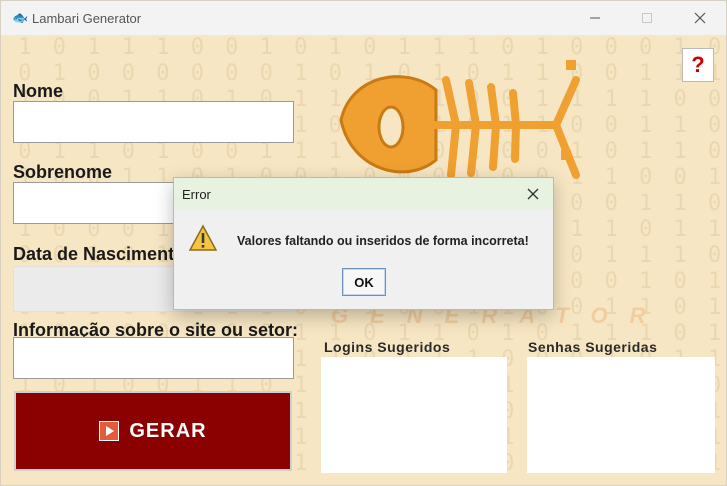 This screenshot has width=727, height=486. I want to click on maximize-button, so click(647, 18).